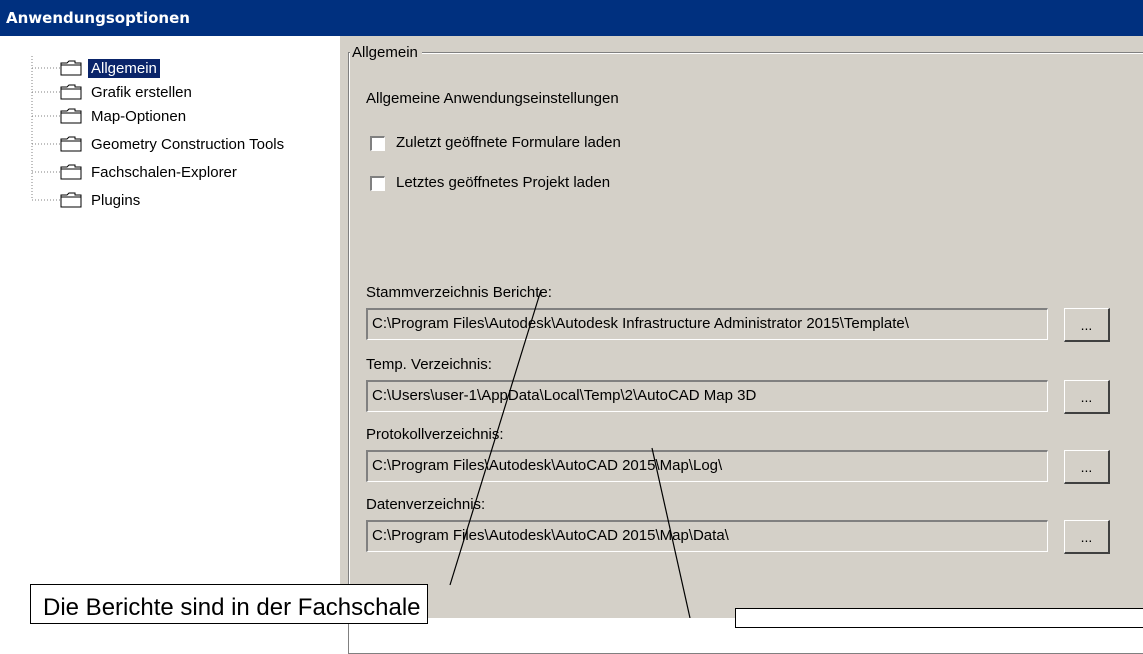 The width and height of the screenshot is (1143, 654). What do you see at coordinates (426, 504) in the screenshot?
I see `label-datenverzeichnis: Datenverzeichnis:` at bounding box center [426, 504].